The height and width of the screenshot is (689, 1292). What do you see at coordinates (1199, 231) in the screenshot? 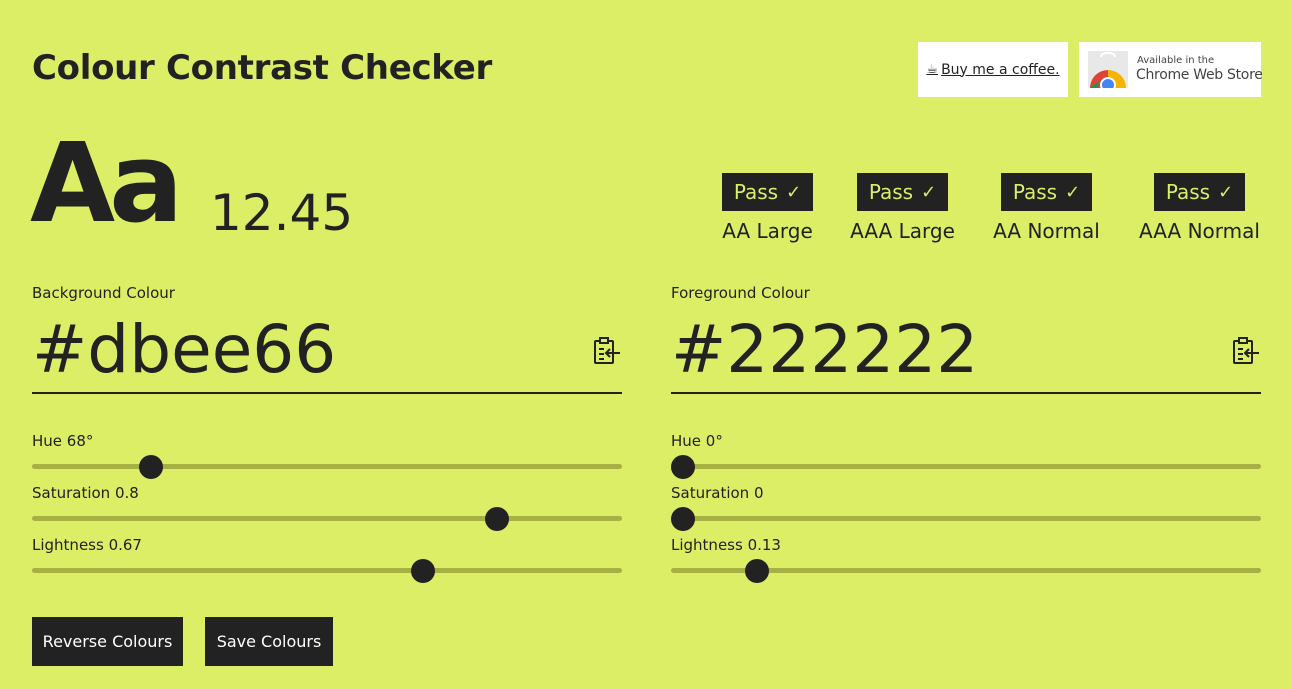
I see `level-label-aaa-normal: AAA Normal` at bounding box center [1199, 231].